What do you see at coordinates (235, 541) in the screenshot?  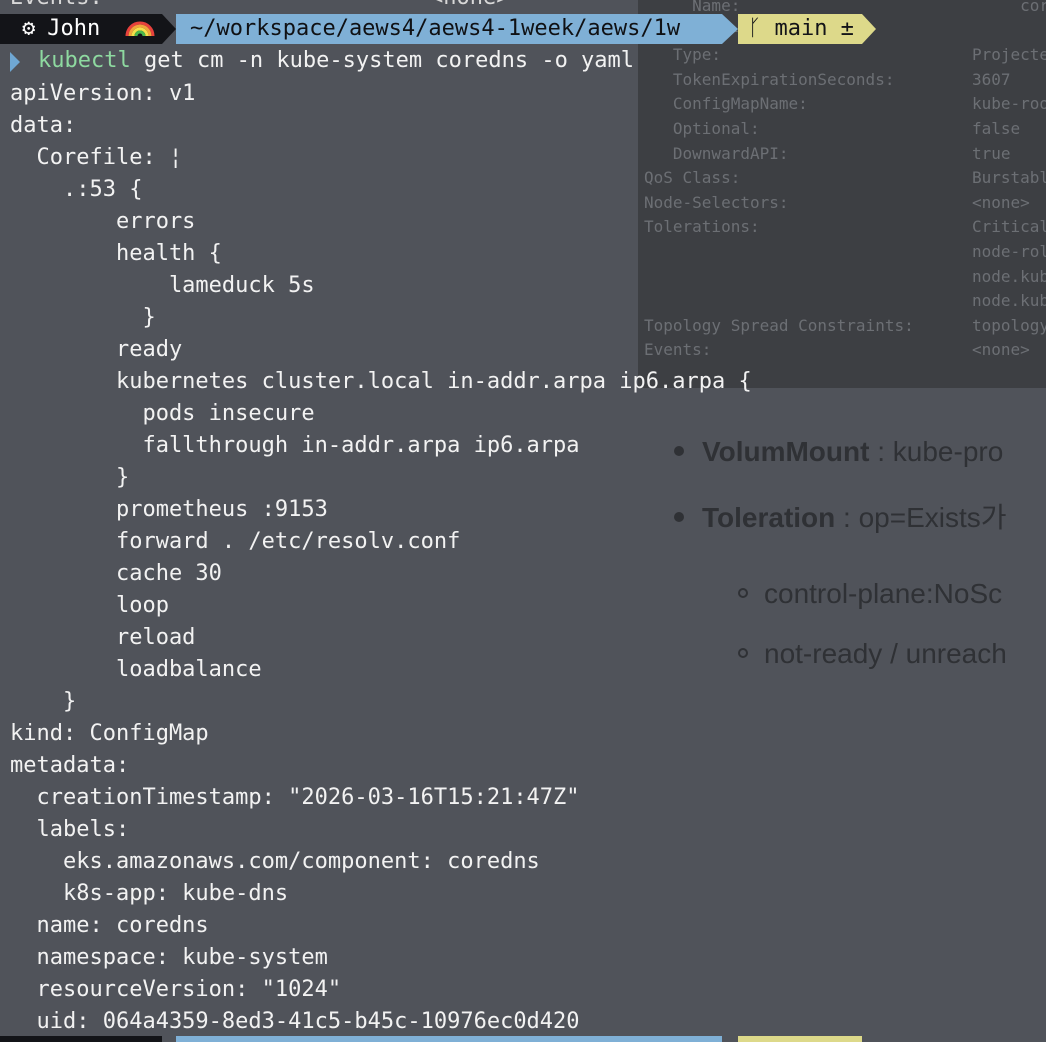 I see `yaml-line: forward . /etc/resolv.conf` at bounding box center [235, 541].